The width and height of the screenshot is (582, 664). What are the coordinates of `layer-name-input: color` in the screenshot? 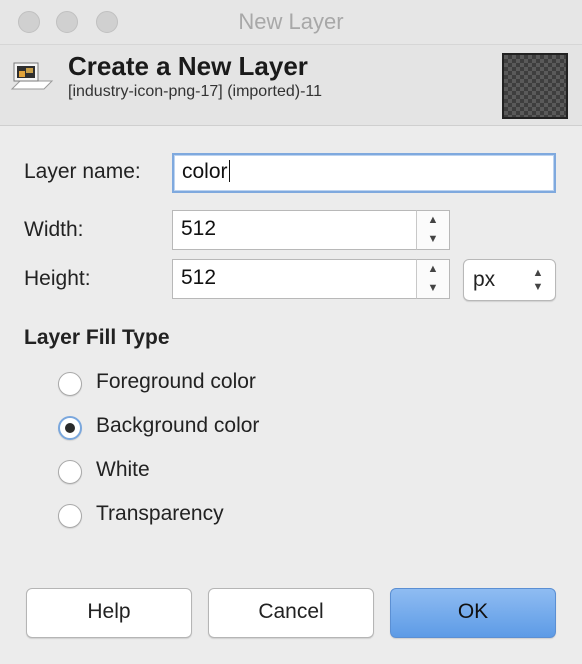 It's located at (364, 173).